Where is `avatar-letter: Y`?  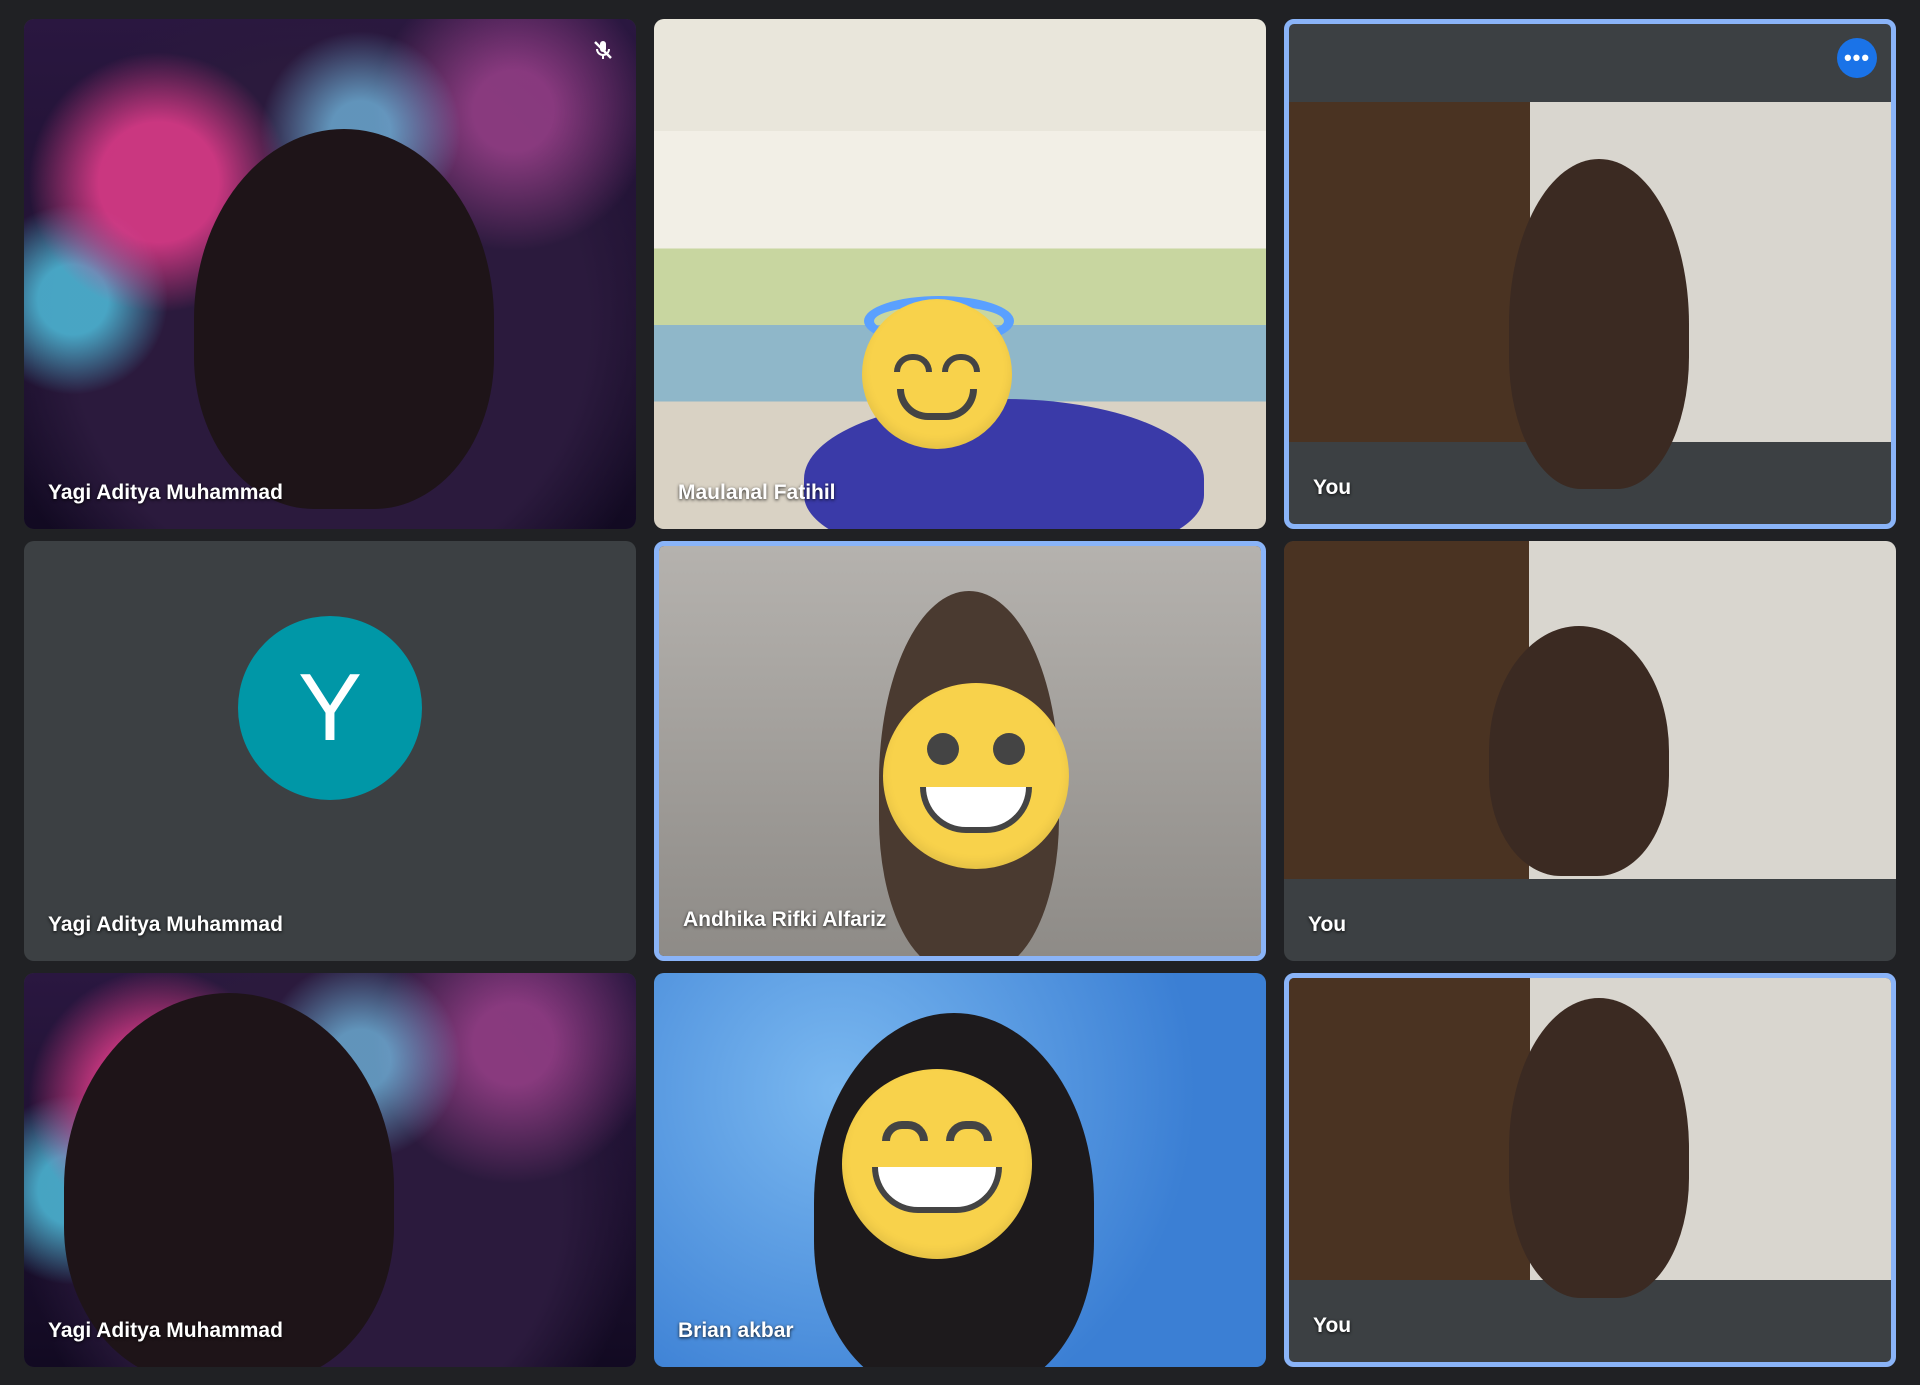
avatar-letter: Y is located at coordinates (330, 707).